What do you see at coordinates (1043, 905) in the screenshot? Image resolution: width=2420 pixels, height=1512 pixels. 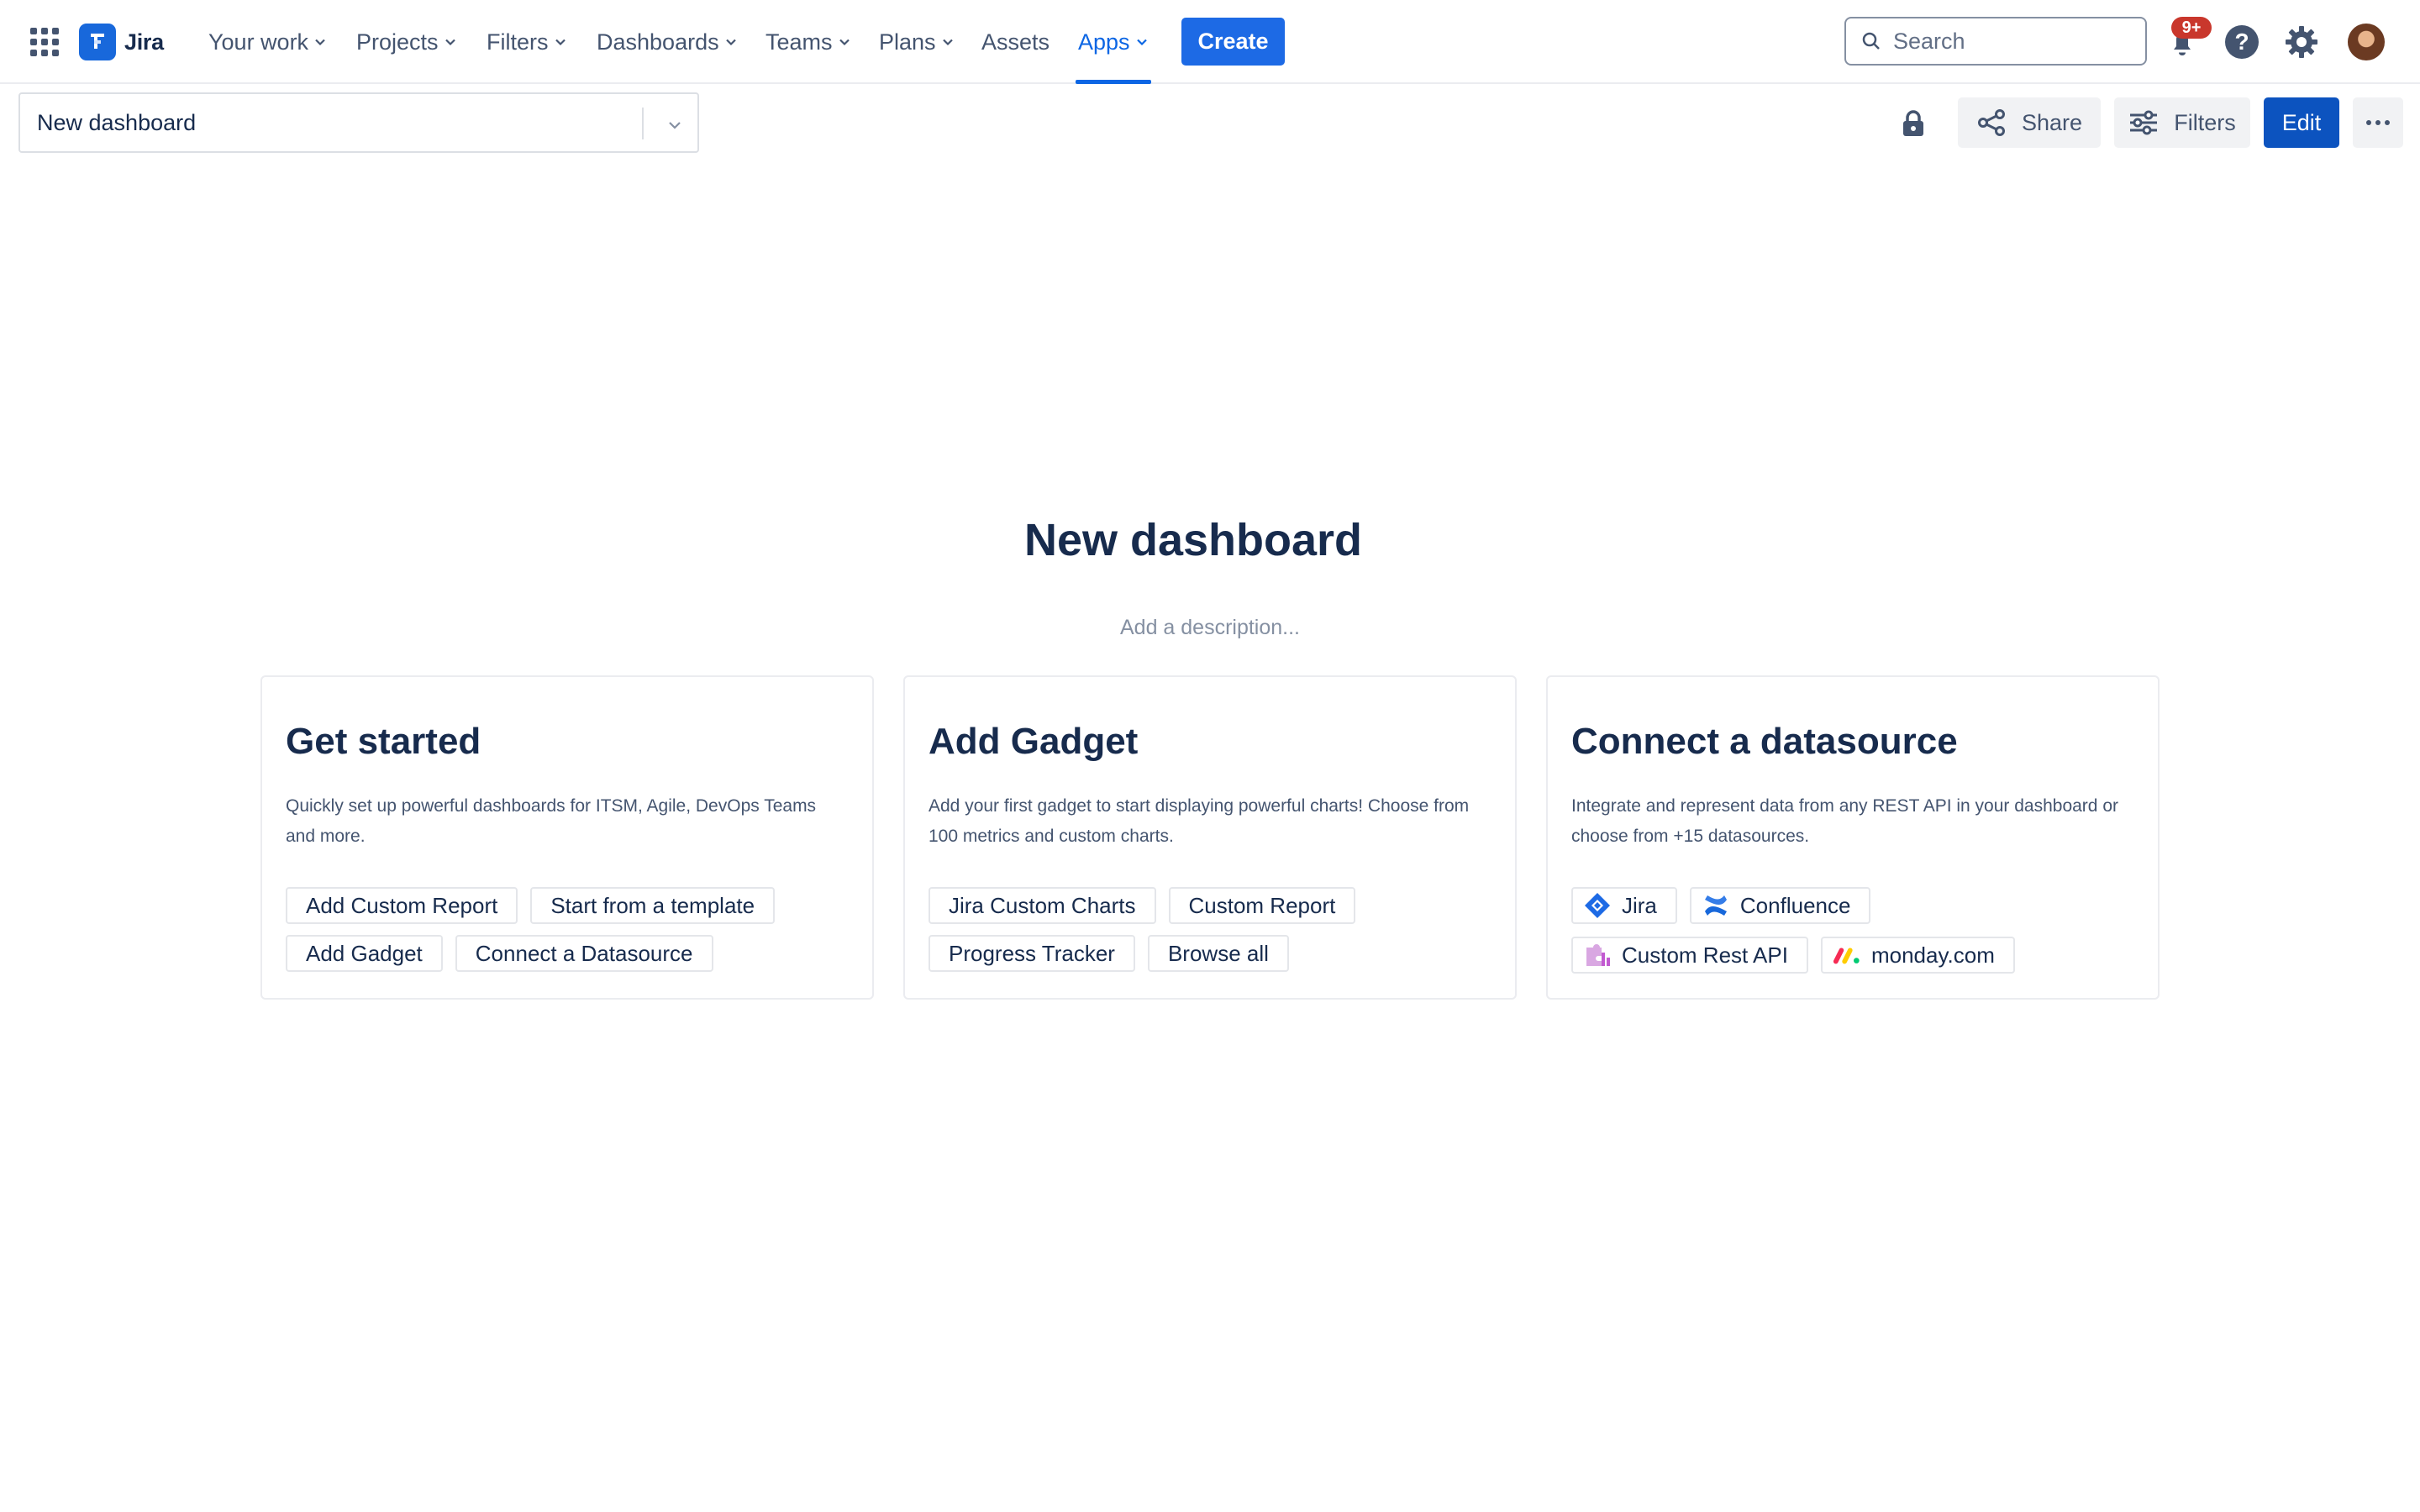 I see `jira-custom-charts-button: Jira Custom Charts` at bounding box center [1043, 905].